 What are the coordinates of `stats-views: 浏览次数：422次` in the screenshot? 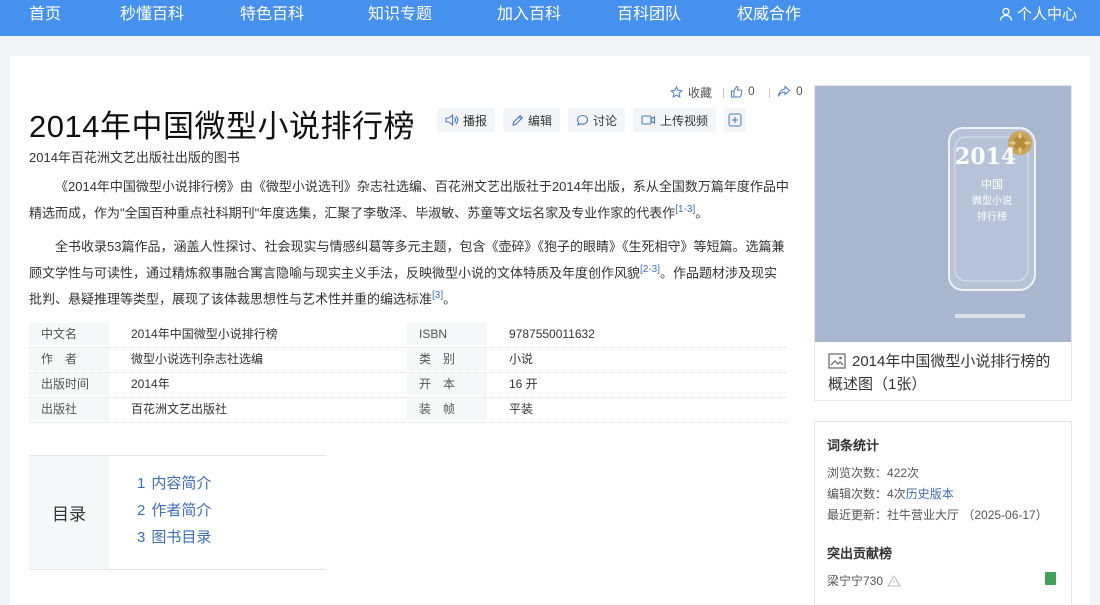 It's located at (873, 472).